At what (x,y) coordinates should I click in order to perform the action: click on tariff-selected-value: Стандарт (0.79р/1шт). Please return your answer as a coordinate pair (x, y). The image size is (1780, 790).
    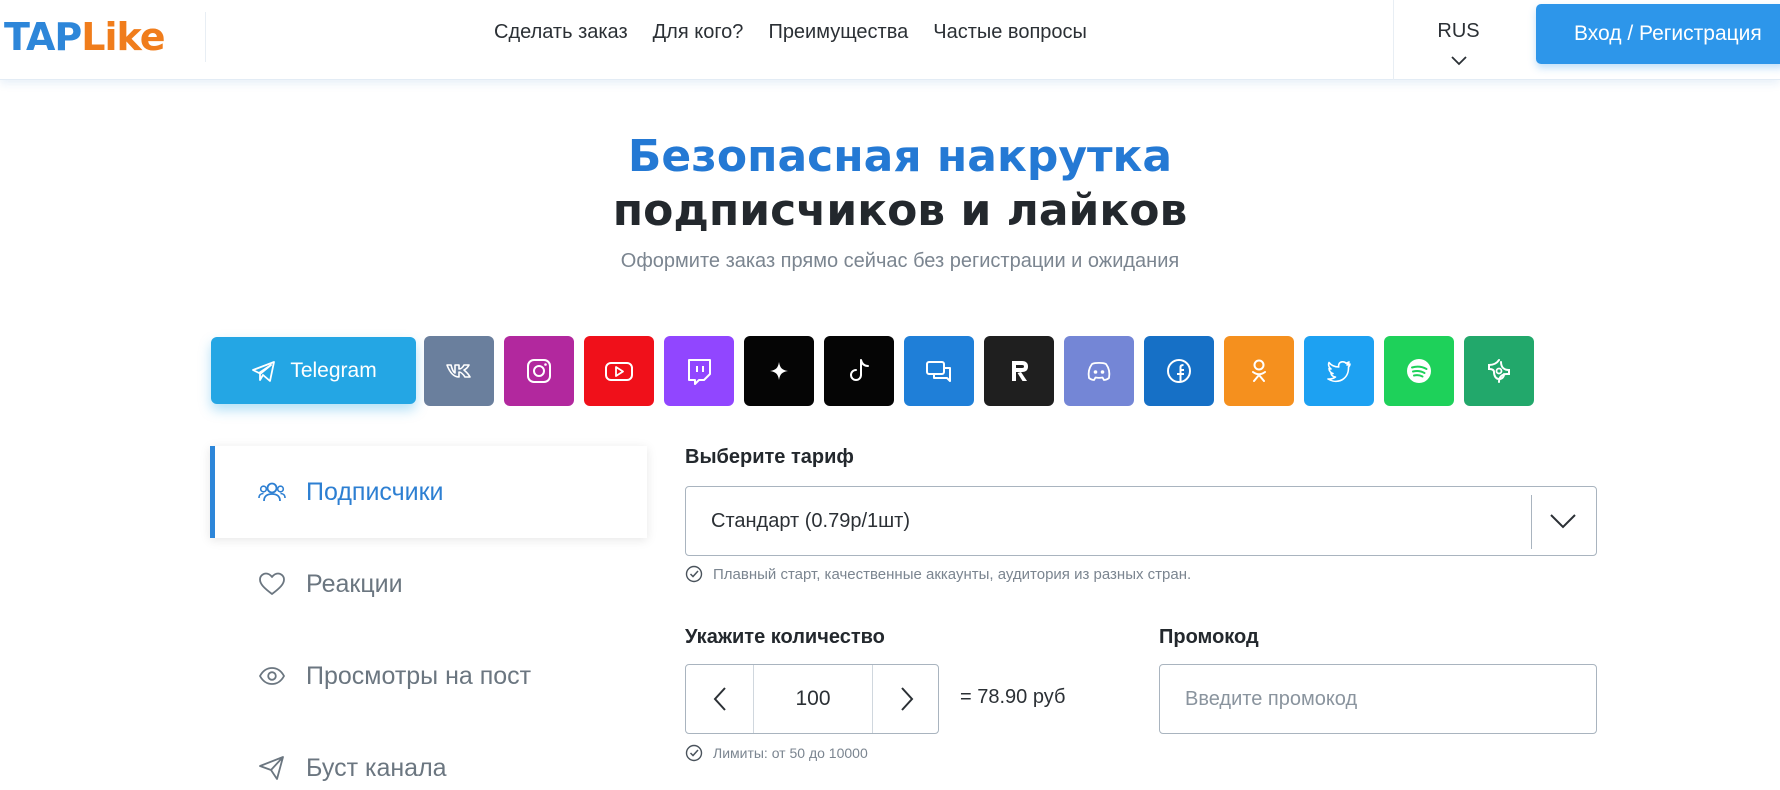
    Looking at the image, I should click on (810, 520).